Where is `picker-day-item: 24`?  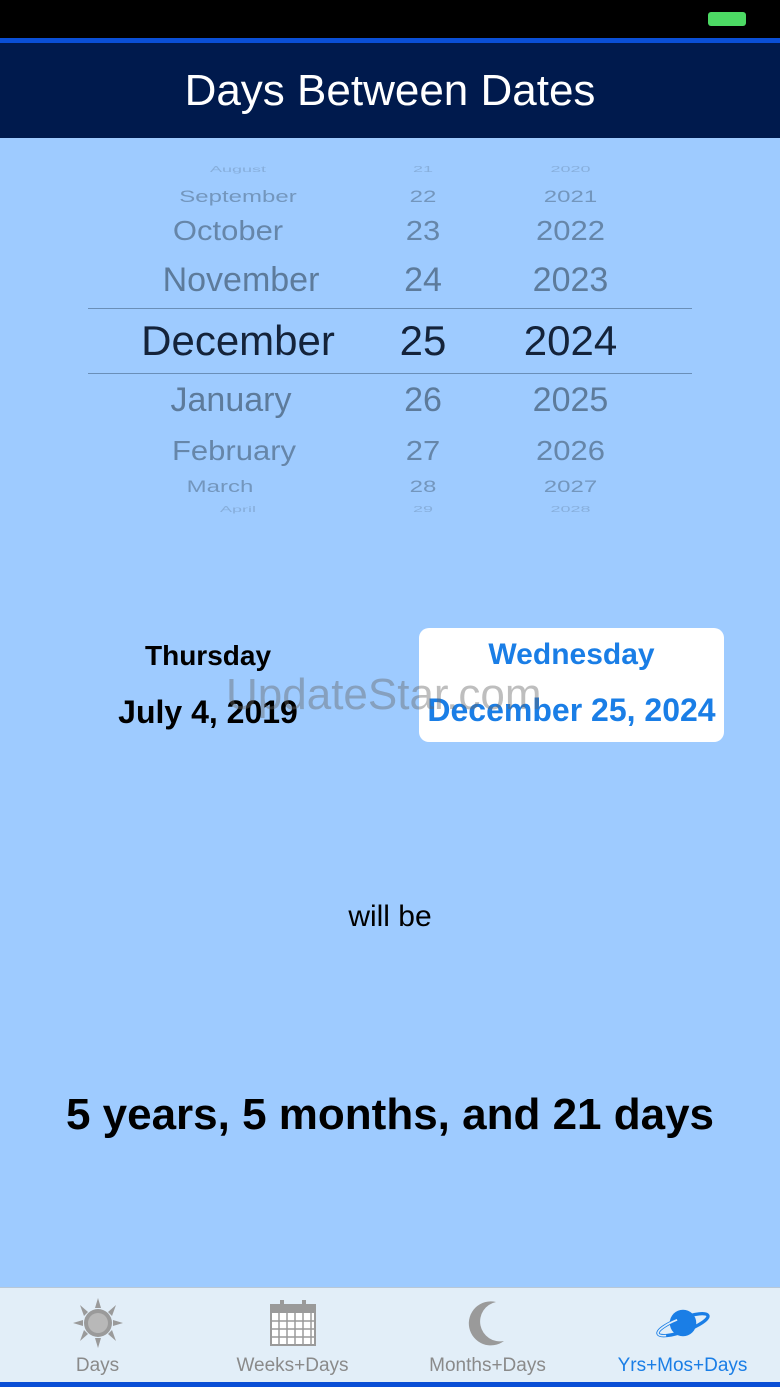 picker-day-item: 24 is located at coordinates (423, 280).